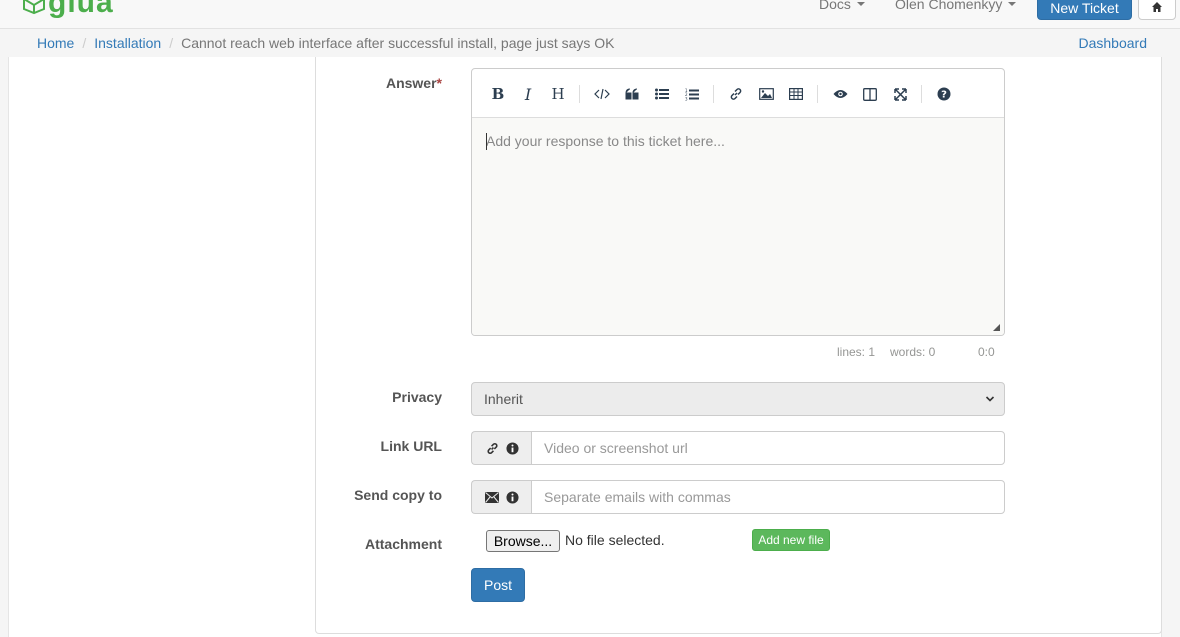 The height and width of the screenshot is (637, 1180). I want to click on image-icon, so click(766, 94).